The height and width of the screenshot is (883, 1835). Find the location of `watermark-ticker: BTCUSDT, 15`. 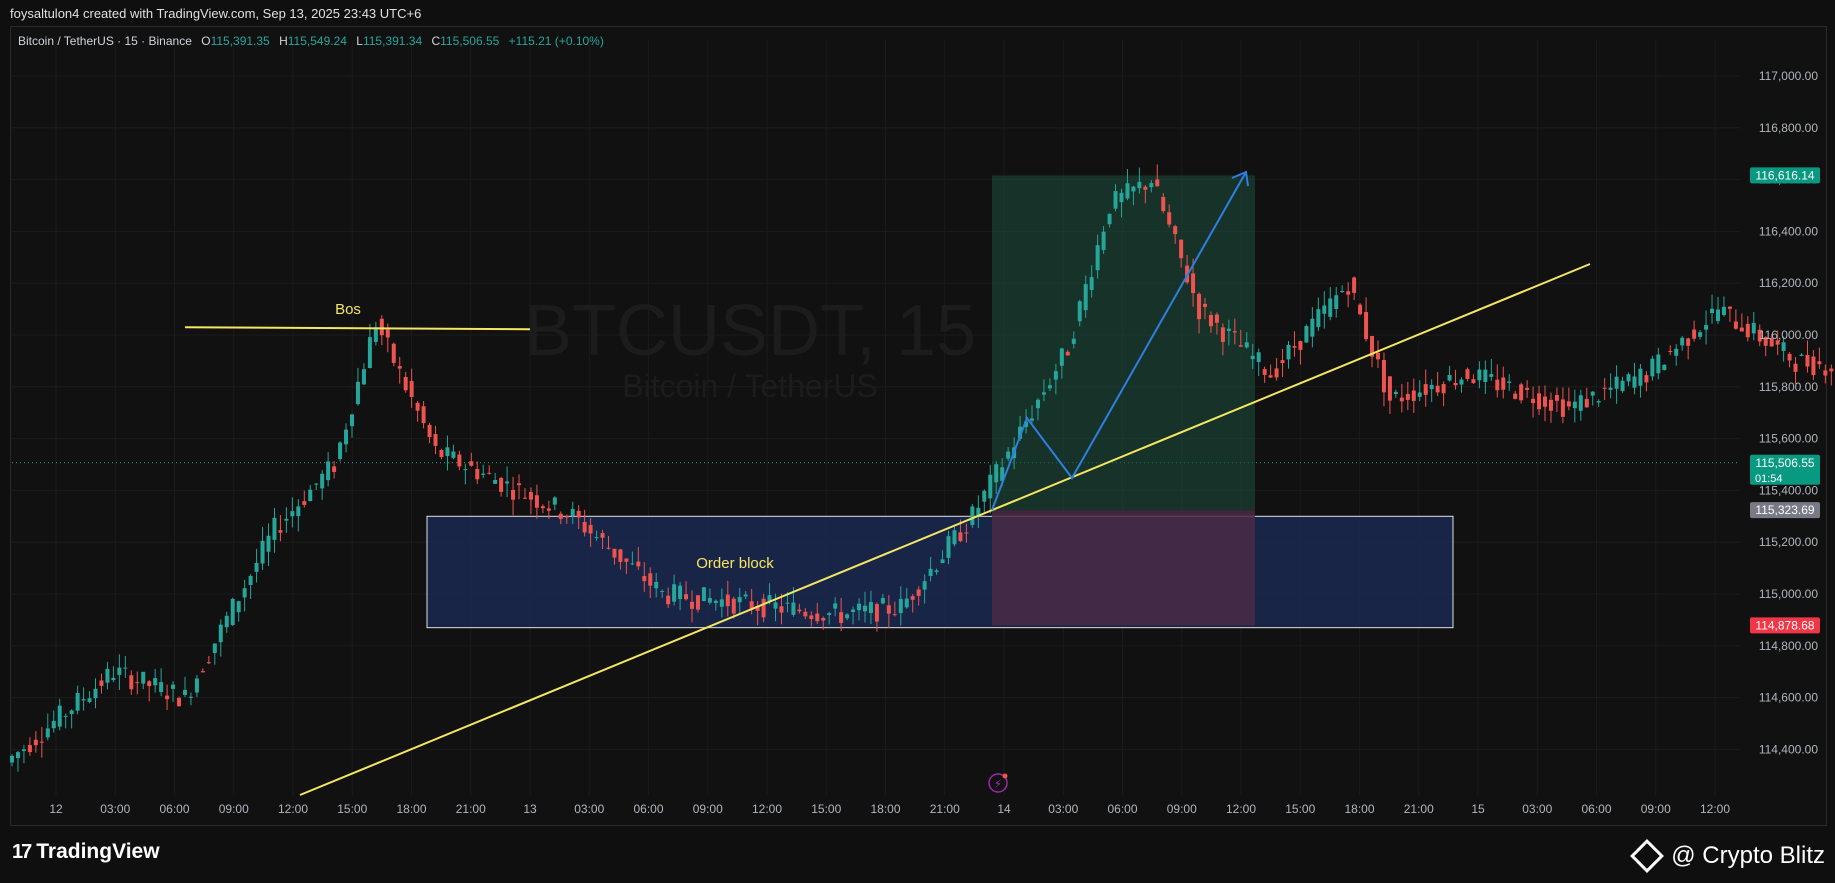

watermark-ticker: BTCUSDT, 15 is located at coordinates (750, 331).